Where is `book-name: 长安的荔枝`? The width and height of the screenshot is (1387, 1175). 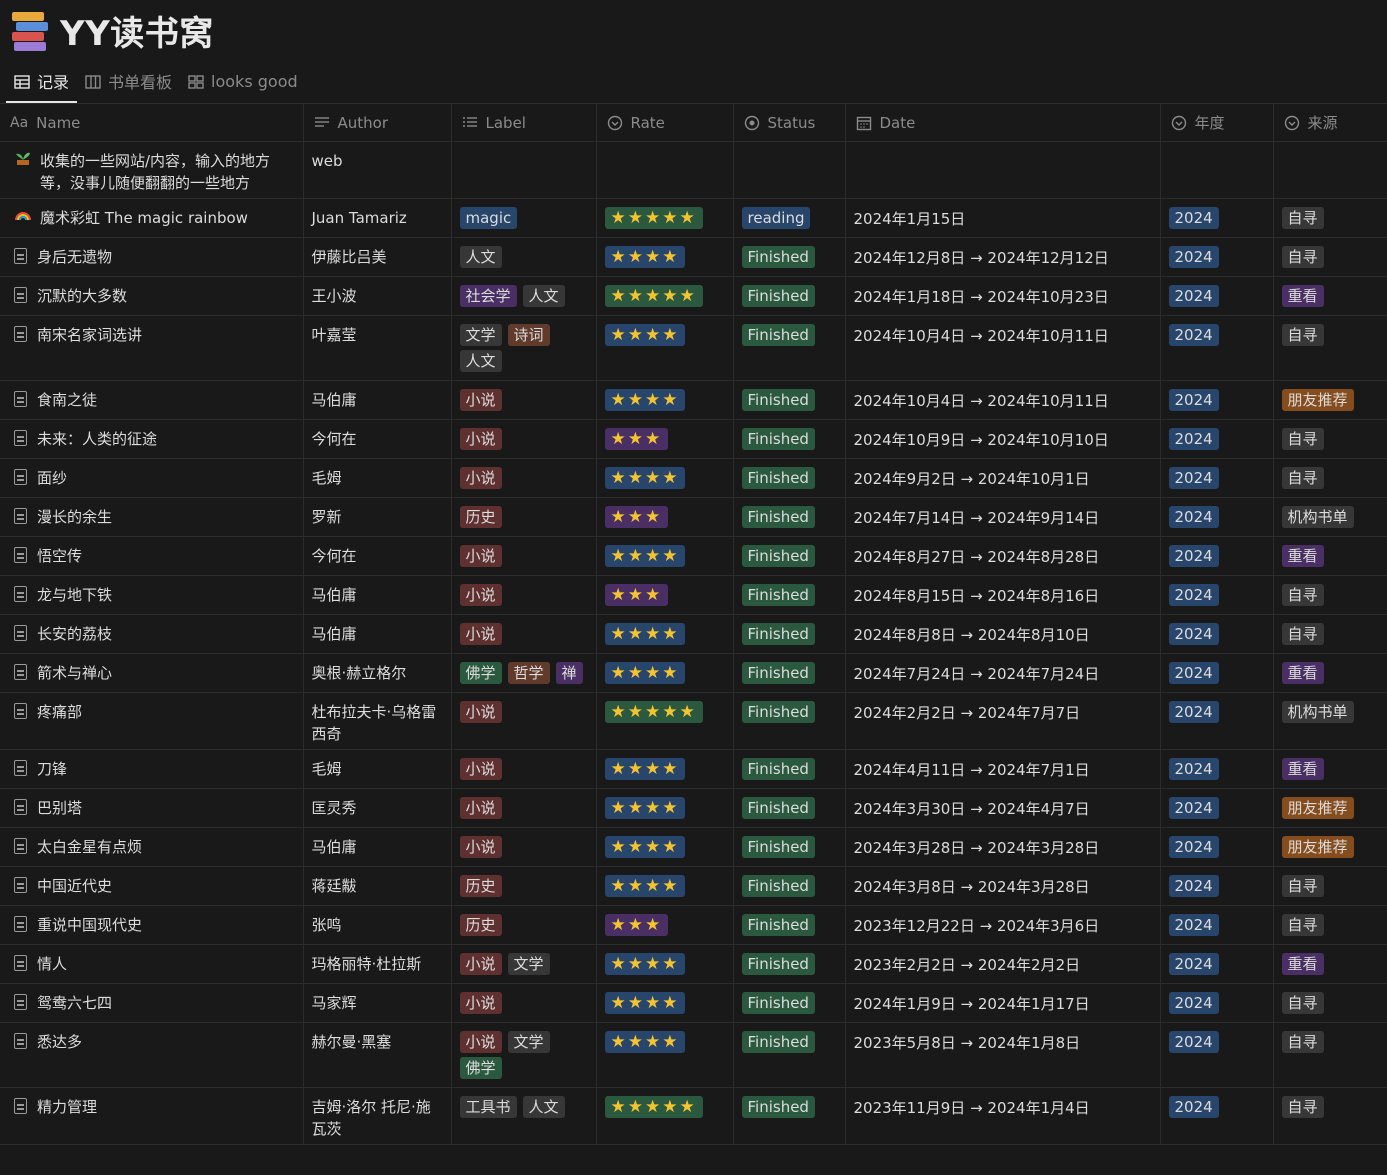
book-name: 长安的荔枝 is located at coordinates (74, 634).